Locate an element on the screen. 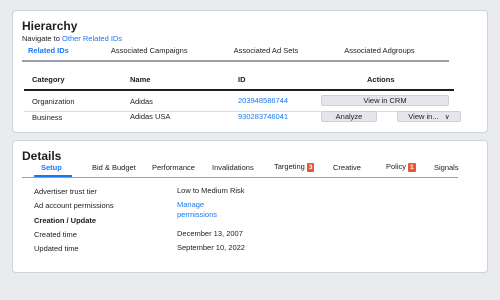  tab-policy: Policy 1 is located at coordinates (401, 167).